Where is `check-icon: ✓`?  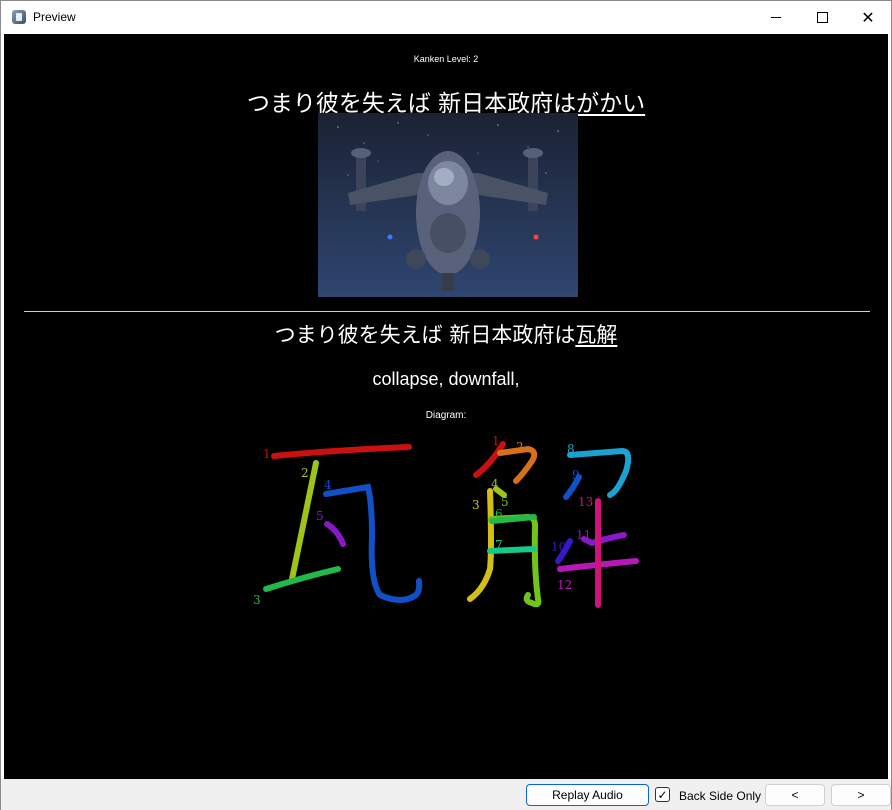
check-icon: ✓ is located at coordinates (662, 794).